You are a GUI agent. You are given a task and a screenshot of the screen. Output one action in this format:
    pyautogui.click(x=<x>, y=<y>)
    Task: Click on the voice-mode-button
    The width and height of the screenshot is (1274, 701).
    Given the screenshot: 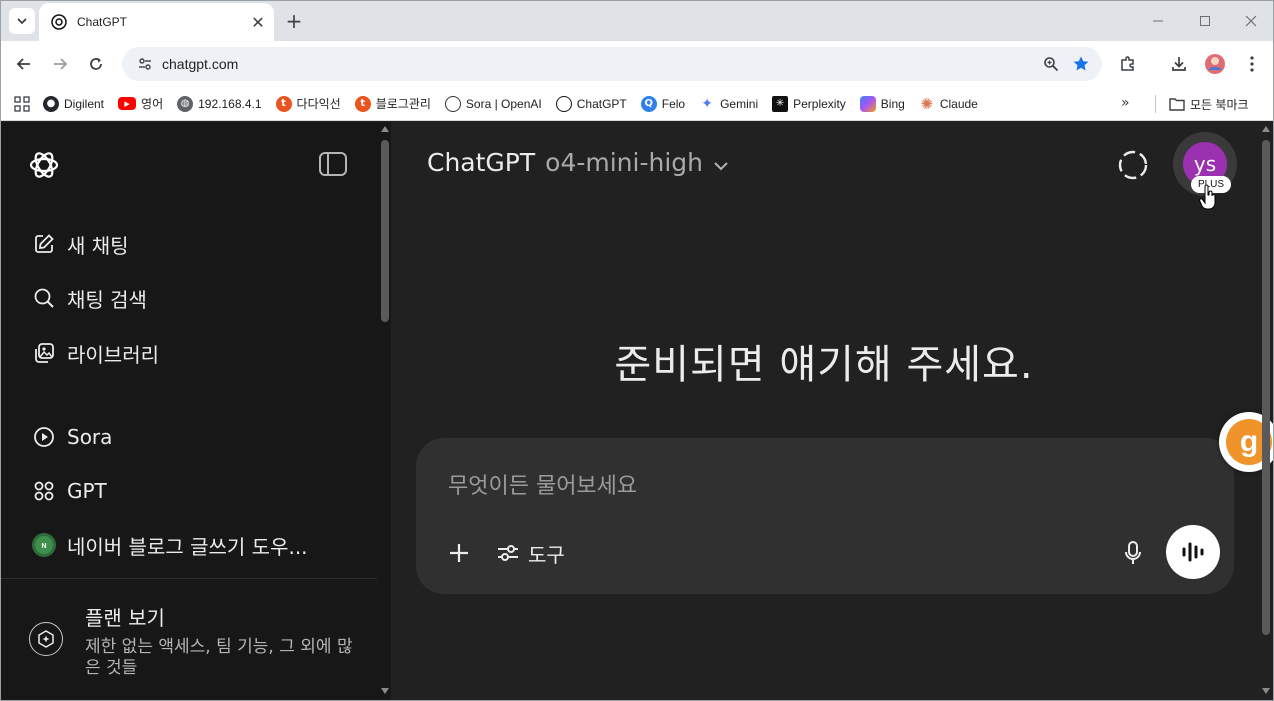 What is the action you would take?
    pyautogui.click(x=1193, y=552)
    